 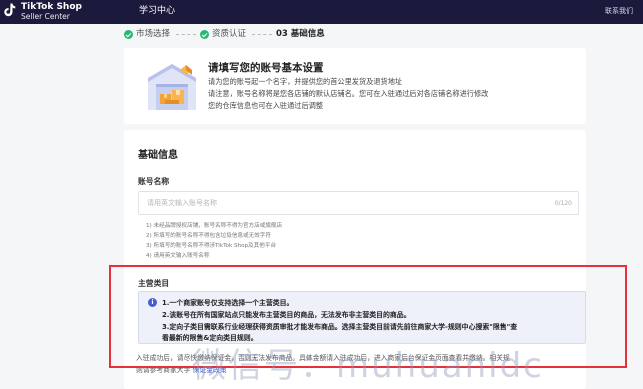 I want to click on account-name-label: 账号名称, so click(x=154, y=181).